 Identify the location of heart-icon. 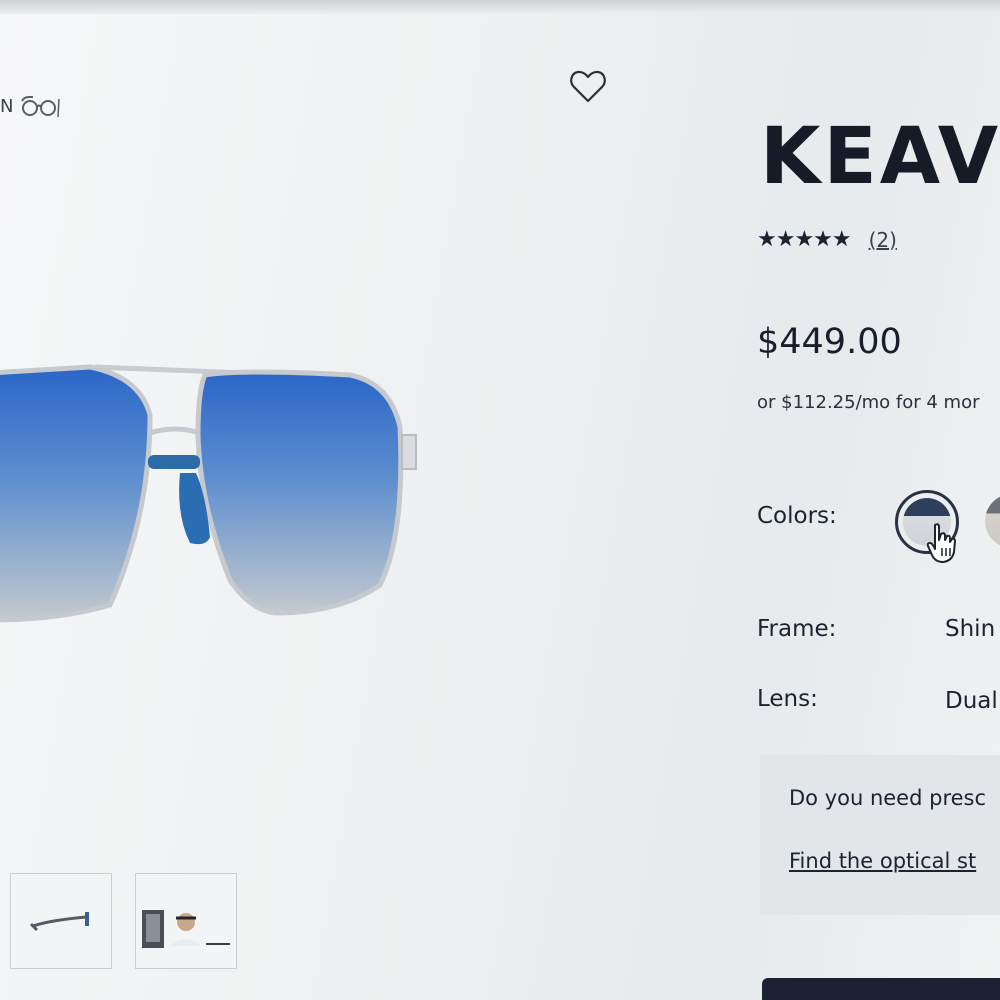
(588, 86).